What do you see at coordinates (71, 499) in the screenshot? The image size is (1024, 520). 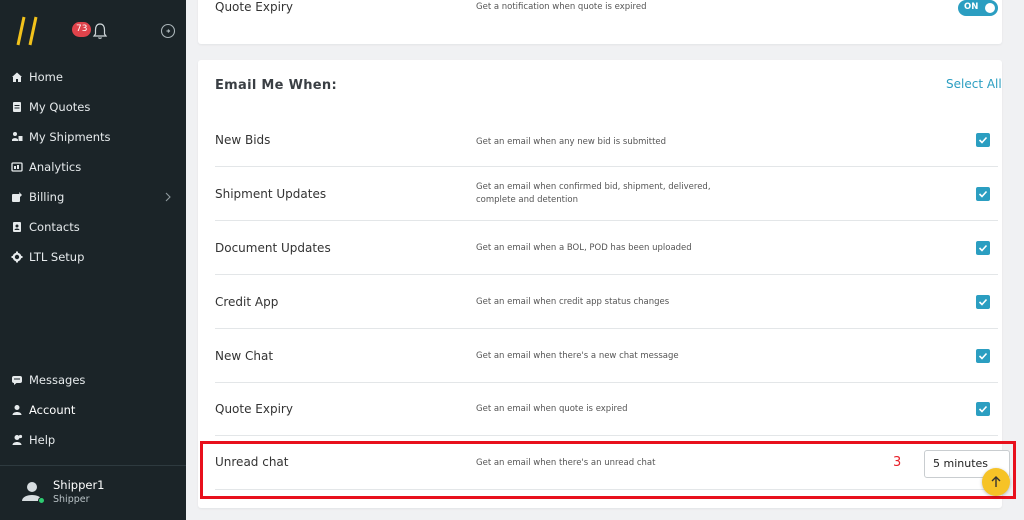 I see `user-role: Shipper` at bounding box center [71, 499].